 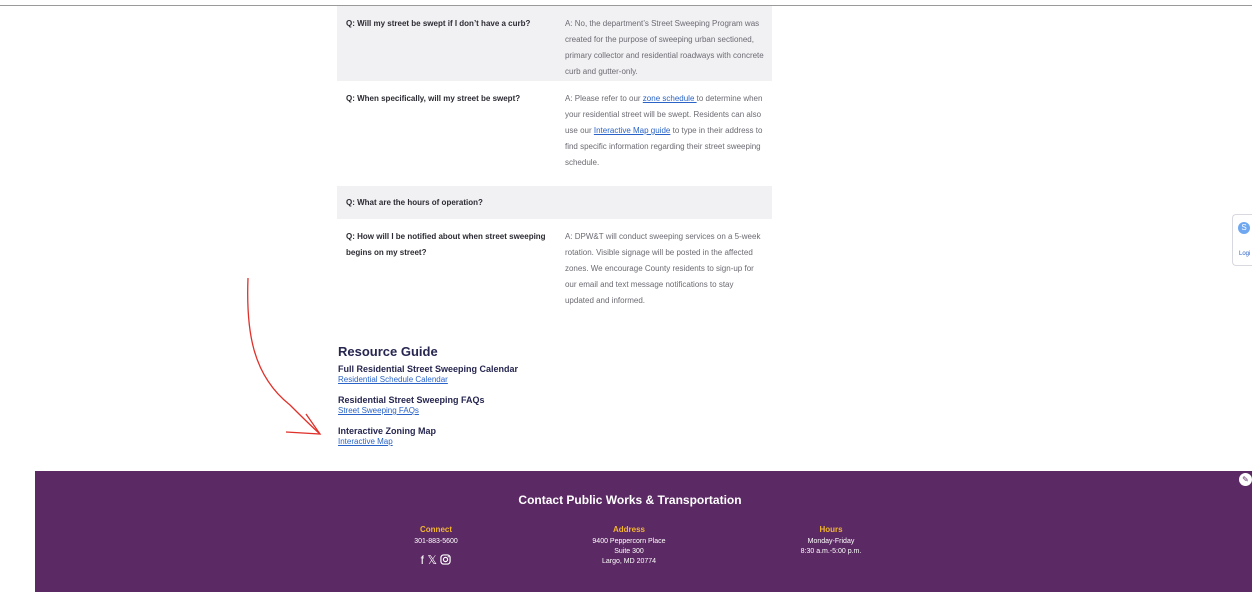 I want to click on user-icon: S, so click(x=1244, y=228).